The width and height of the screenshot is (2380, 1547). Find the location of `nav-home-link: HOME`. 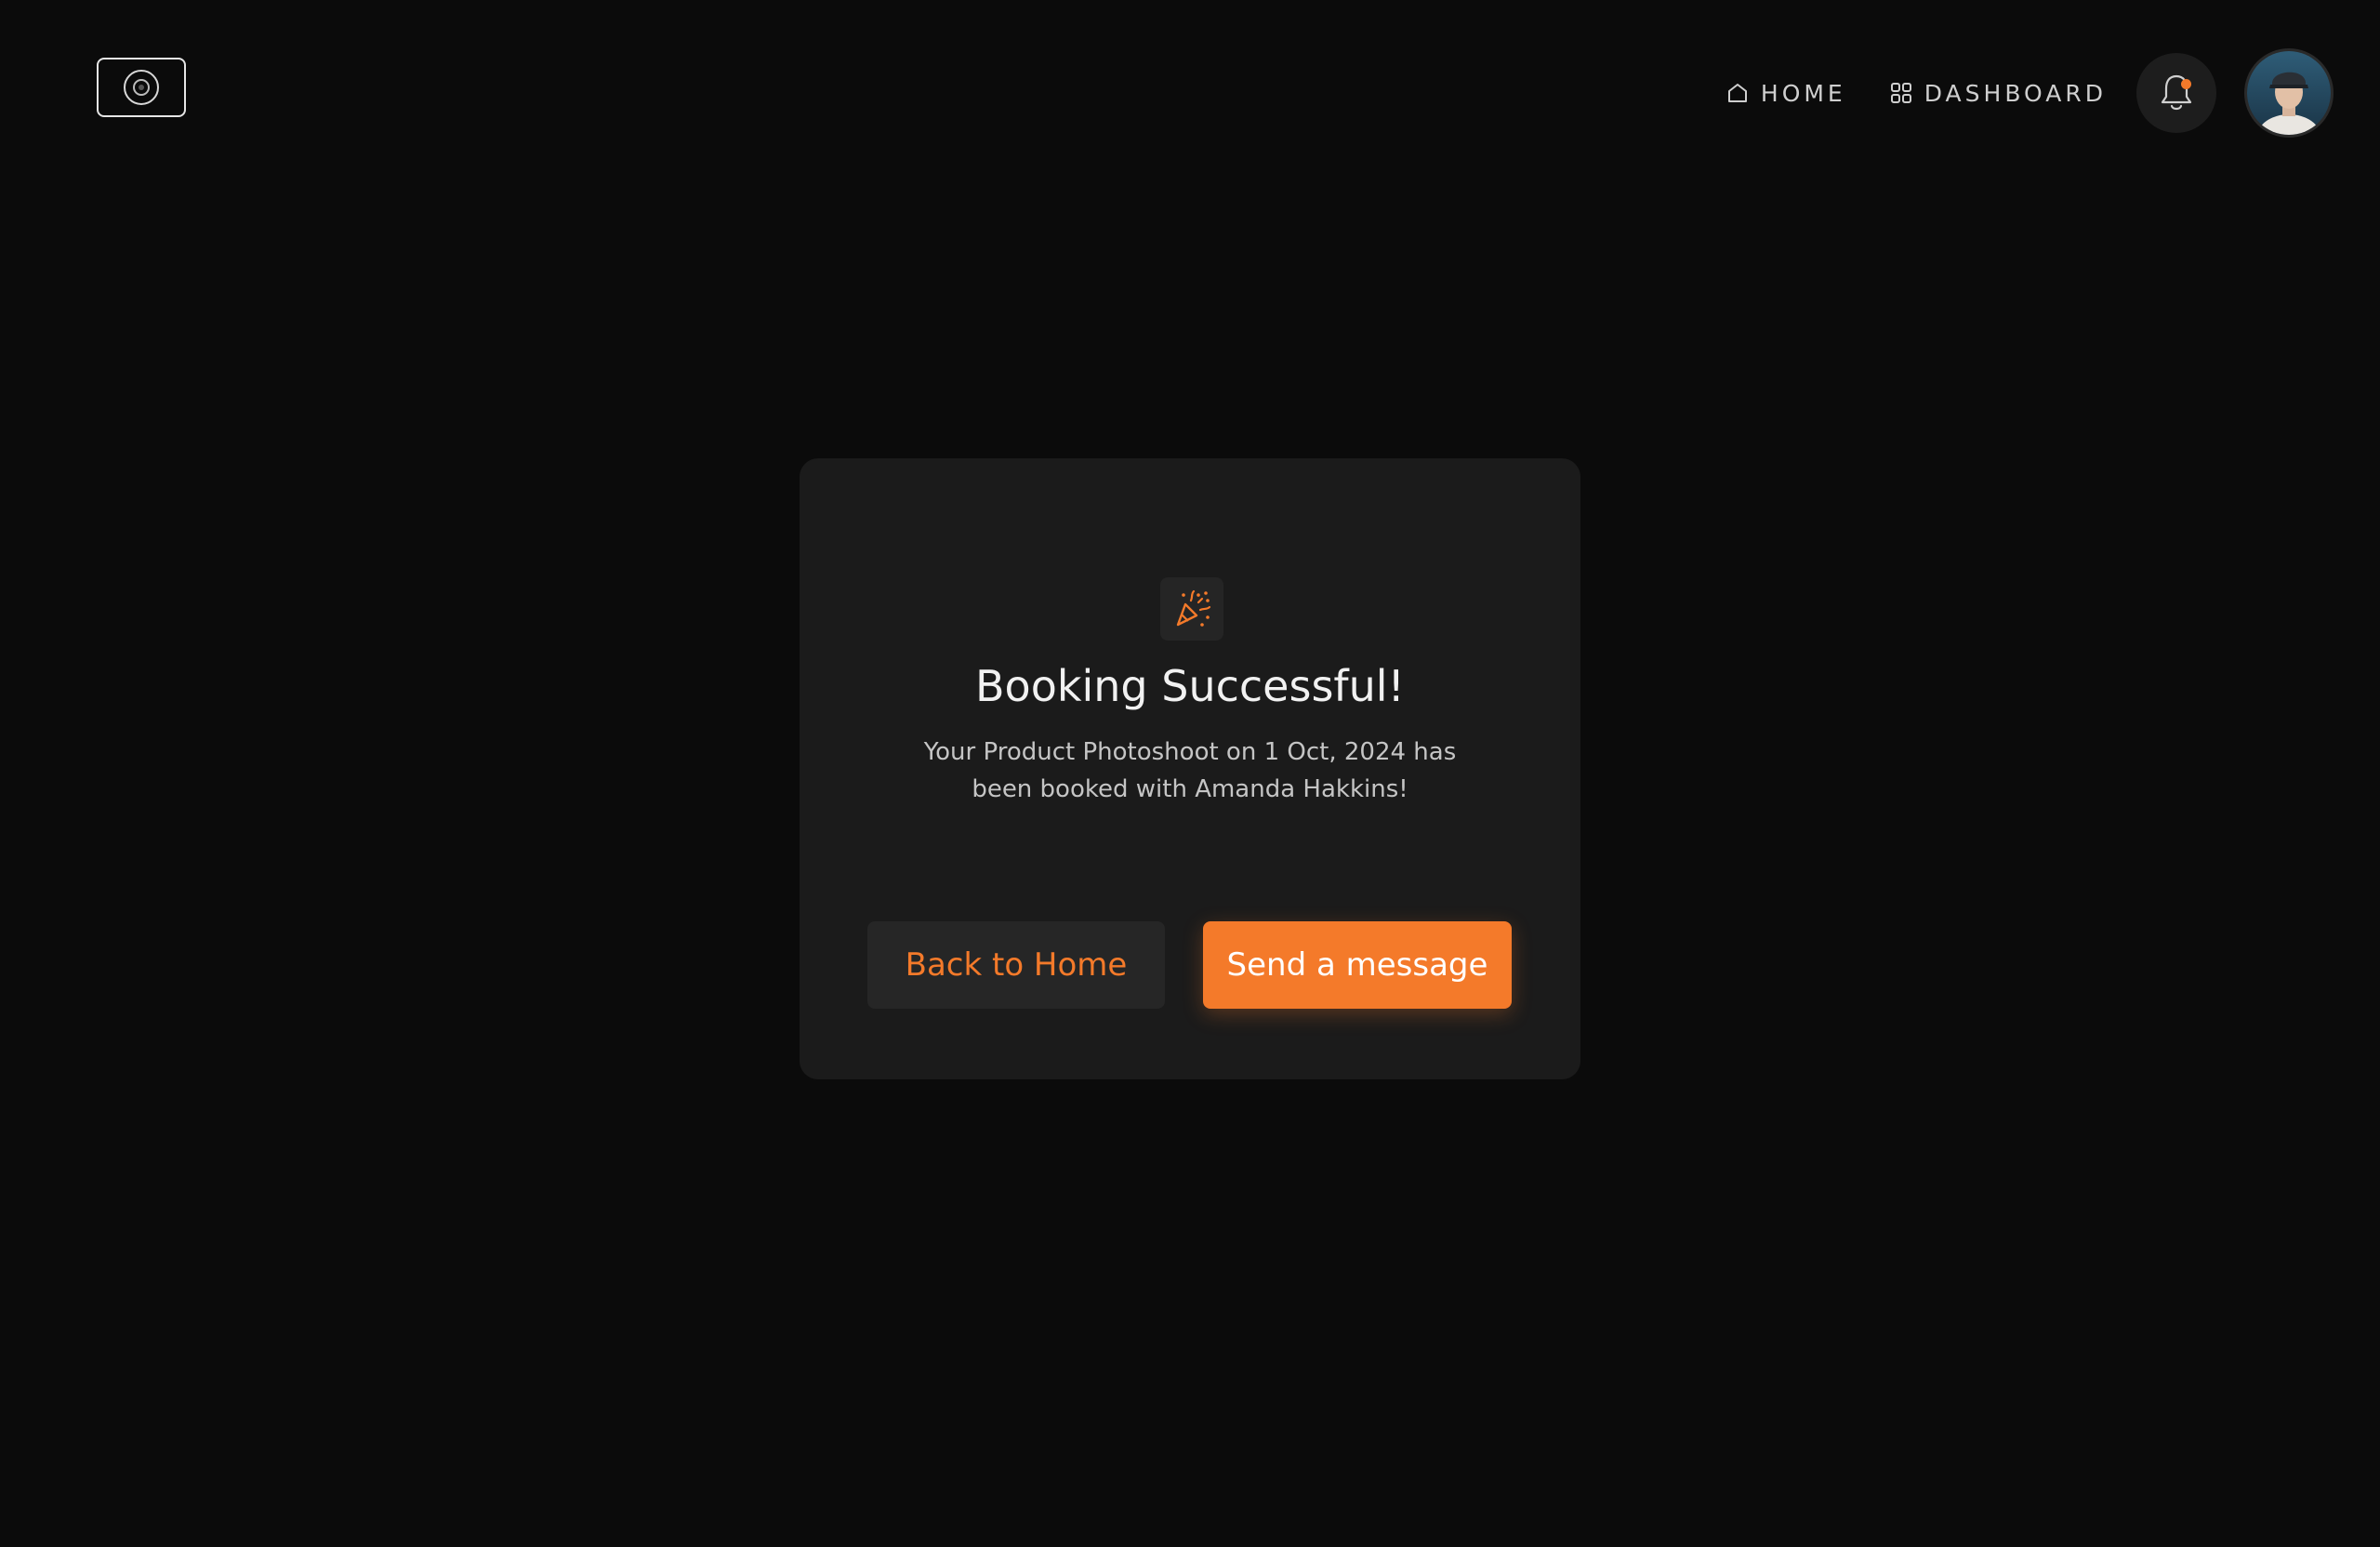

nav-home-link: HOME is located at coordinates (1786, 93).